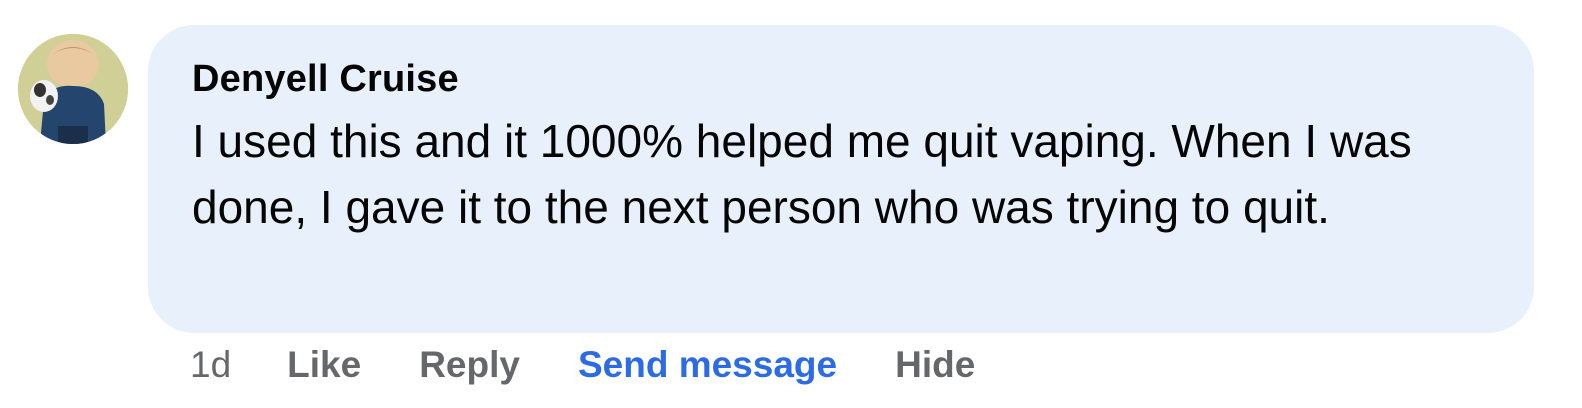 This screenshot has height=408, width=1582. Describe the element at coordinates (707, 365) in the screenshot. I see `send-message-button: Send message` at that location.